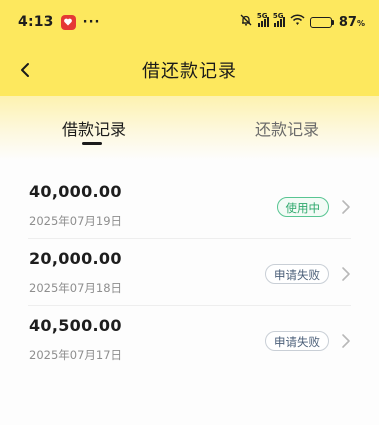 This screenshot has height=425, width=379. Describe the element at coordinates (287, 128) in the screenshot. I see `tab-repay-records: 还款记录` at that location.